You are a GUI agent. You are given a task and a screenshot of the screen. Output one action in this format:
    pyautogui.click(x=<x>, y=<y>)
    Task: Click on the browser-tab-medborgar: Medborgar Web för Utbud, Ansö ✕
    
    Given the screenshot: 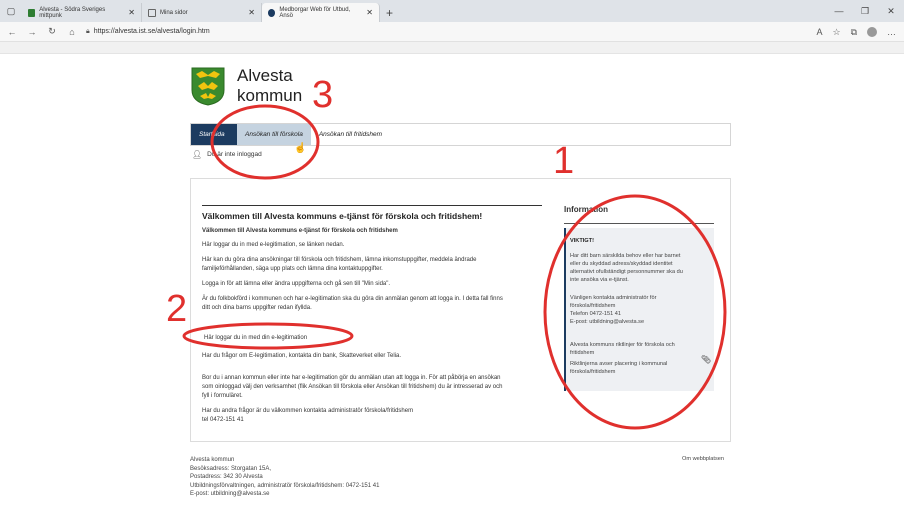 What is the action you would take?
    pyautogui.click(x=321, y=12)
    